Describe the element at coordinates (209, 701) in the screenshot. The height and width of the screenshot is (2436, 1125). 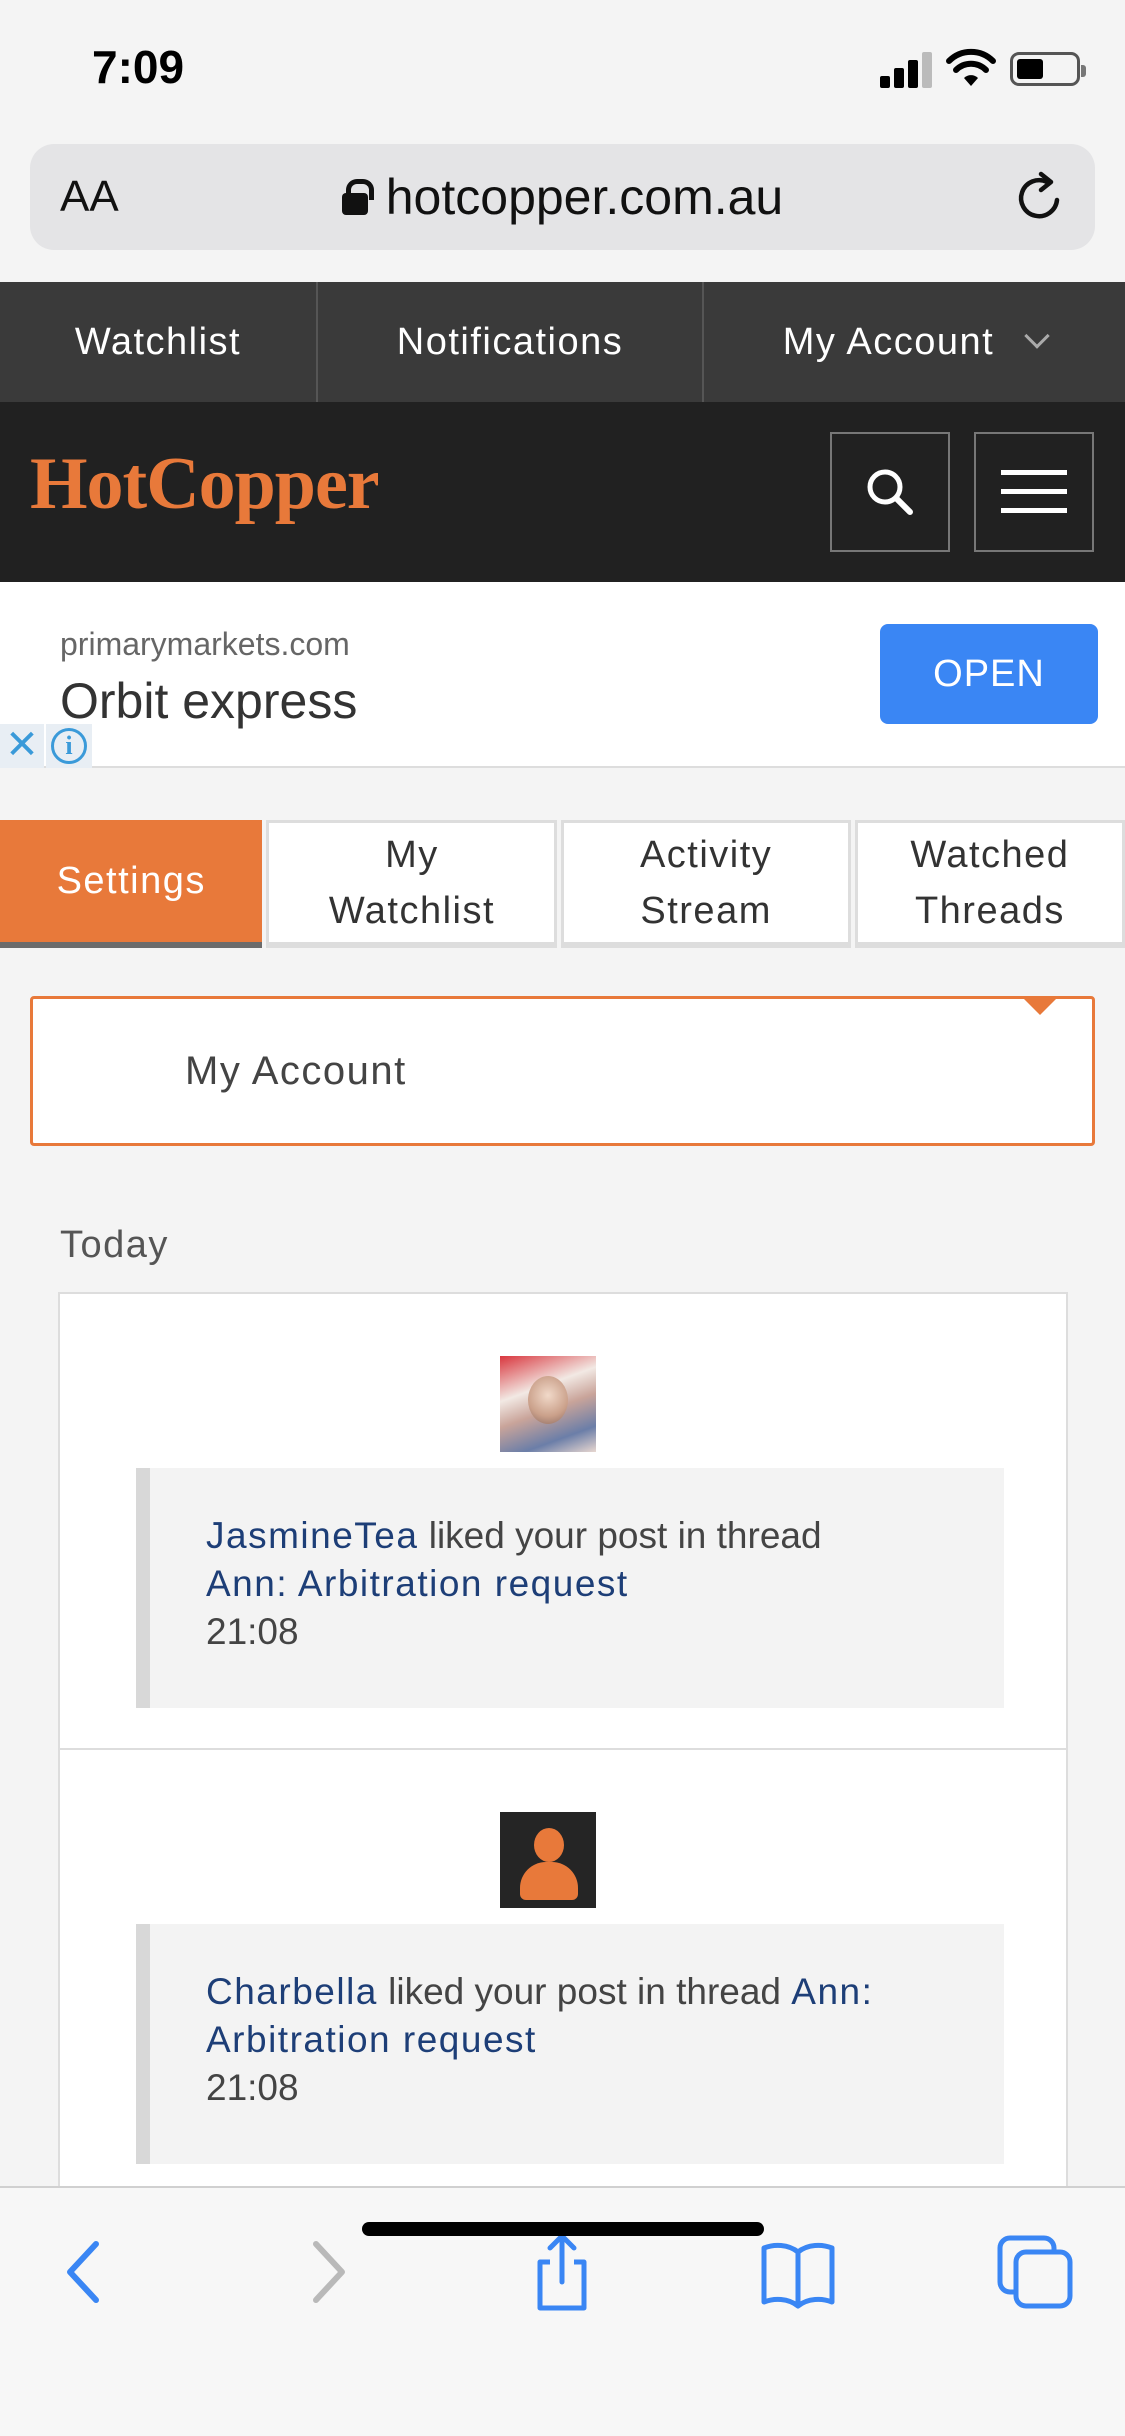
I see `ad-title: Orbit express` at that location.